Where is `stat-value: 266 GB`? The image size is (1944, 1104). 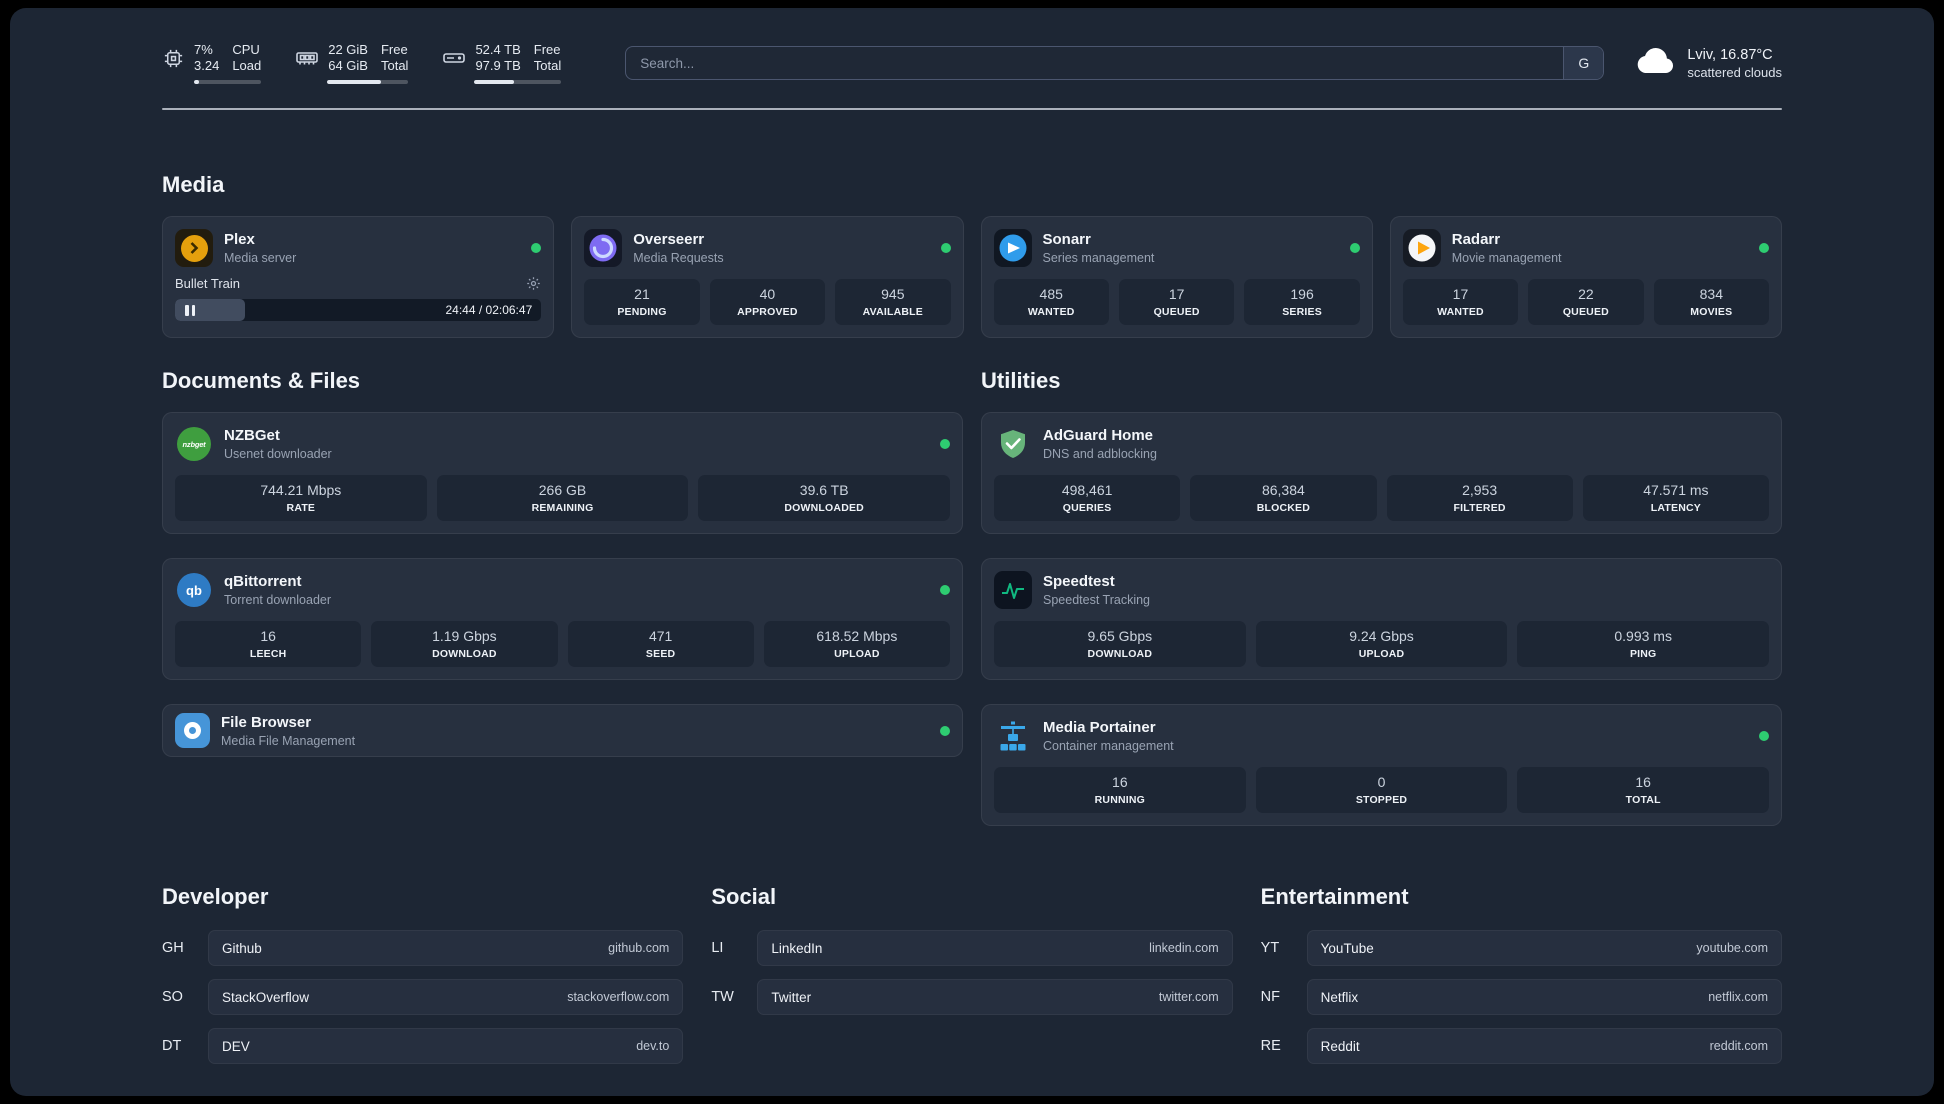 stat-value: 266 GB is located at coordinates (562, 490).